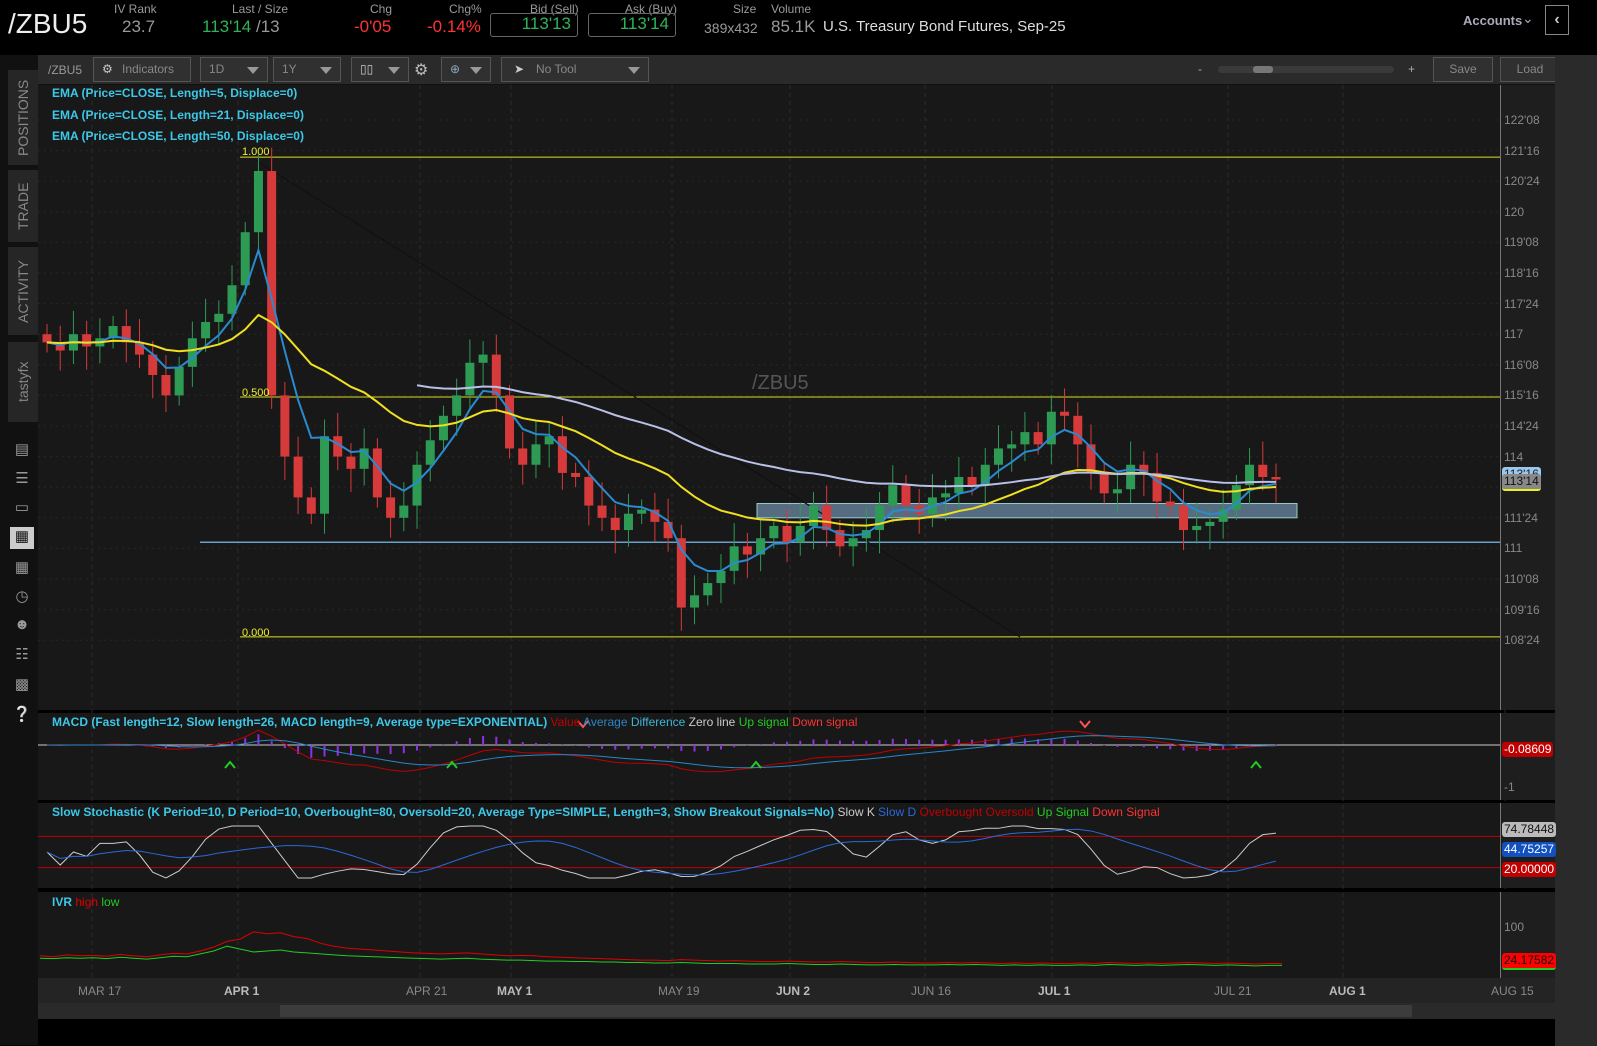  I want to click on ivr-legend: IVR high low, so click(85, 902).